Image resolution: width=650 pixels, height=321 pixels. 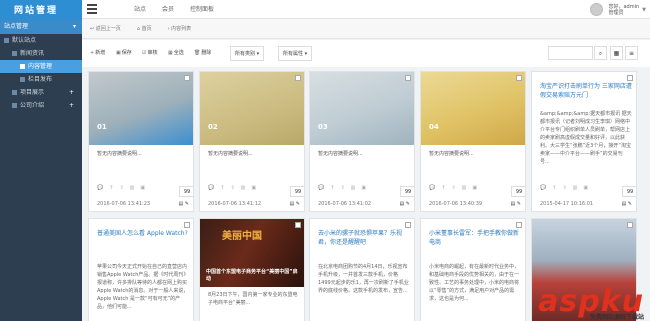 I want to click on user-greeting: 您好，admin, so click(x=624, y=6).